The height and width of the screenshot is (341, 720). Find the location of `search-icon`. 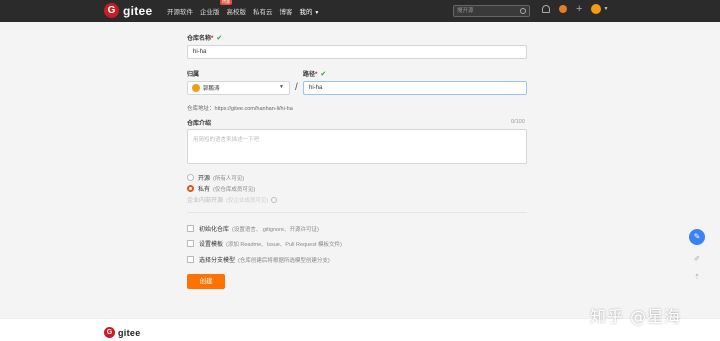

search-icon is located at coordinates (523, 11).